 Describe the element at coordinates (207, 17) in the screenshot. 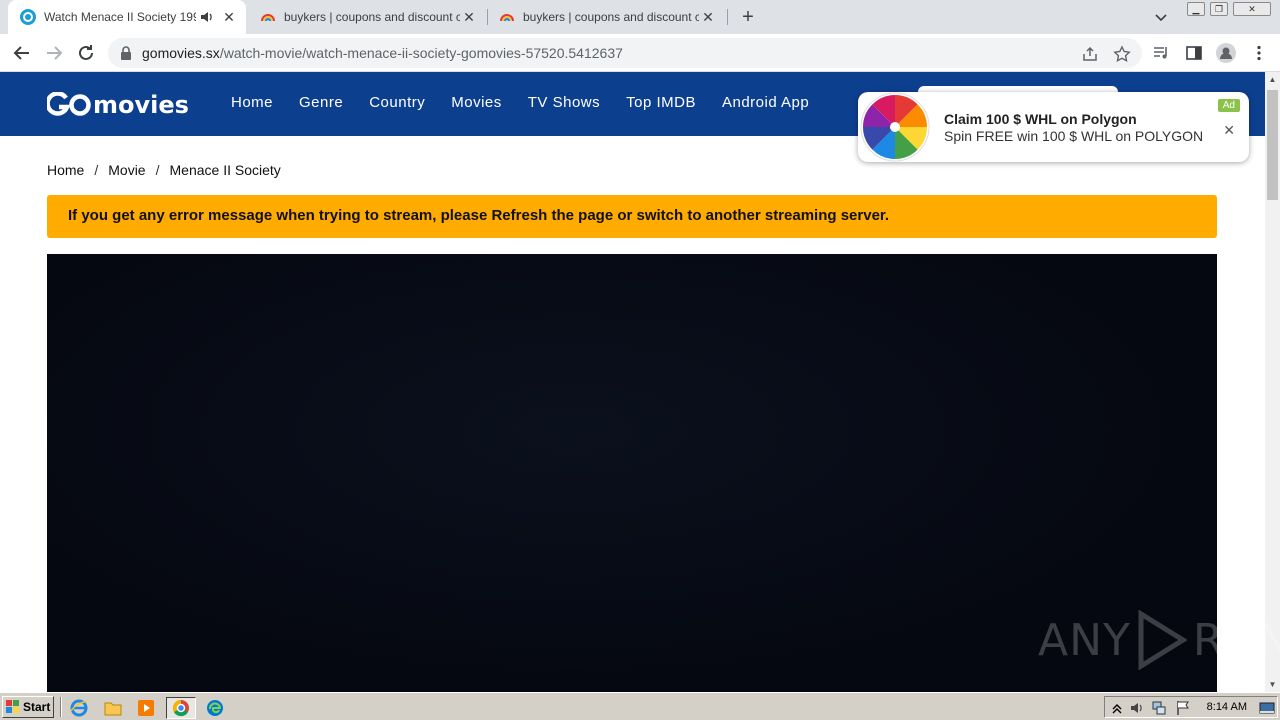

I see `audio-playing-icon` at that location.